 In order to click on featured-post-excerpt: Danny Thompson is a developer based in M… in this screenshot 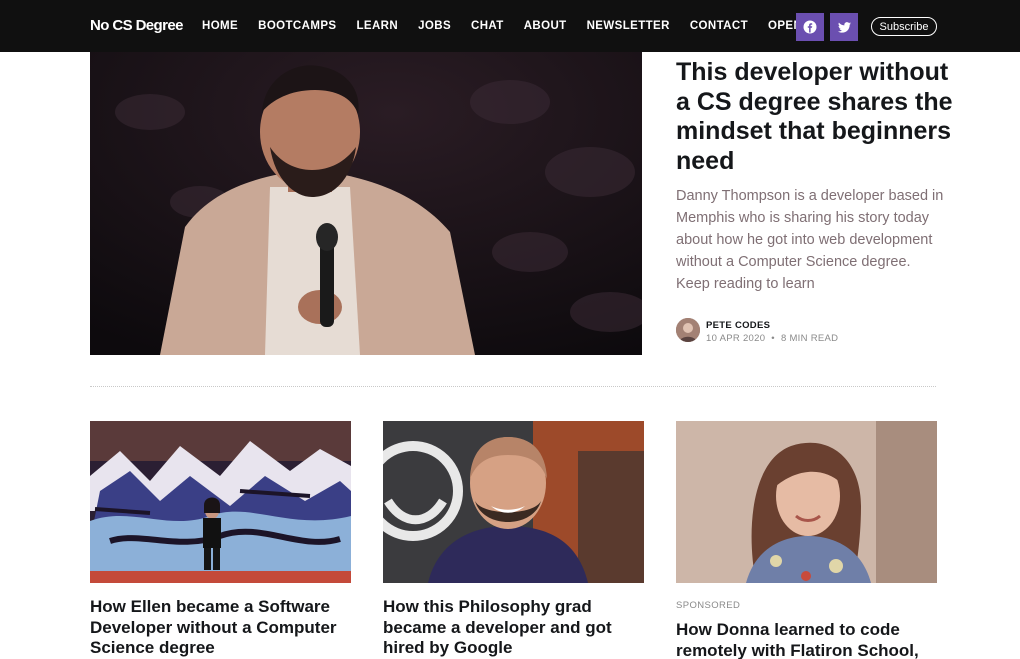, I will do `click(810, 240)`.